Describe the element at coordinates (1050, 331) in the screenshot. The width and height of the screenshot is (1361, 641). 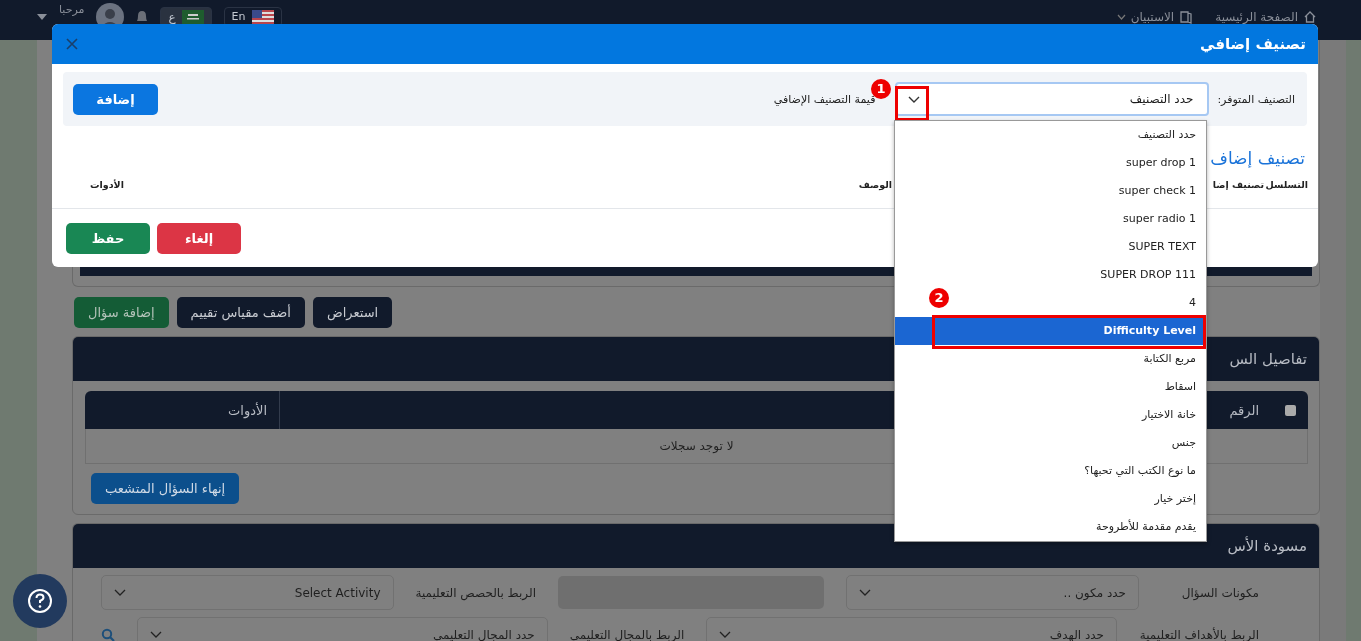
I see `dropdown-option: Difficulty Level` at that location.